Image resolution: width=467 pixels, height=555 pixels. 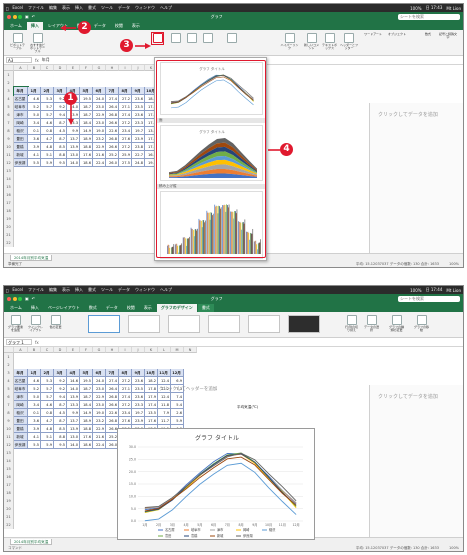 I want to click on table-cell: 18.8, so click(x=86, y=147).